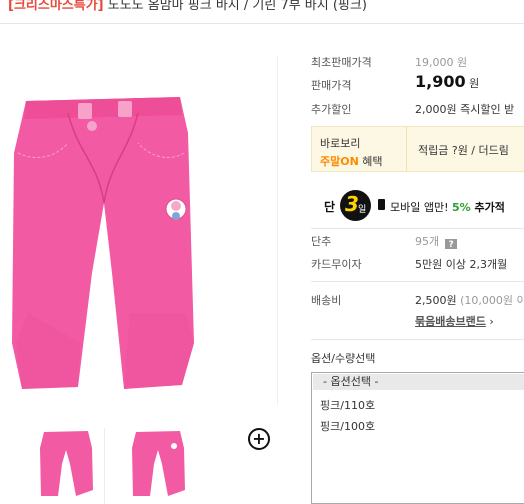 This screenshot has width=524, height=504. Describe the element at coordinates (461, 207) in the screenshot. I see `mobile-promo-percent: 5%` at that location.